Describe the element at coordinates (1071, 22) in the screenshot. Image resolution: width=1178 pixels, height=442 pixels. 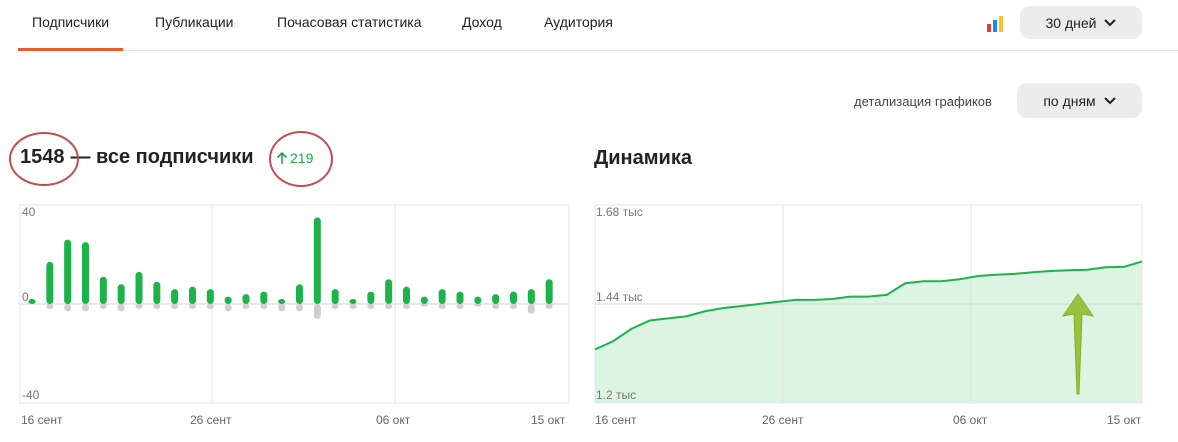
I see `period-select-label: 30 дней` at that location.